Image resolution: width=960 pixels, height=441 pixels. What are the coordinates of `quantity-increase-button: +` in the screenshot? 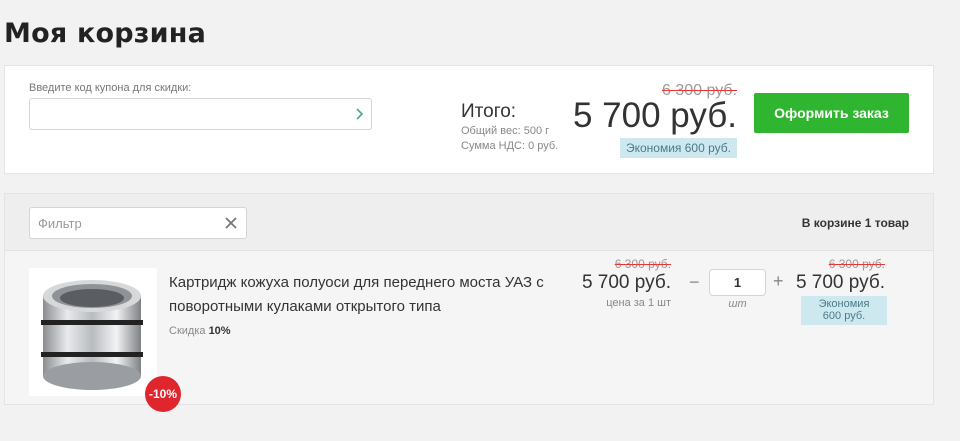 It's located at (778, 281).